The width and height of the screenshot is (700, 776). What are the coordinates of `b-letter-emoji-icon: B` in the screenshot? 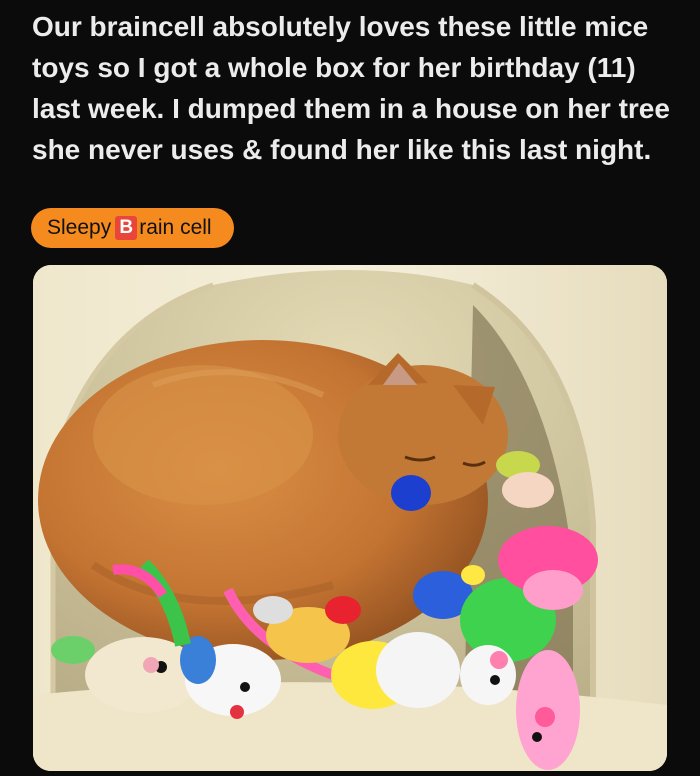 It's located at (126, 228).